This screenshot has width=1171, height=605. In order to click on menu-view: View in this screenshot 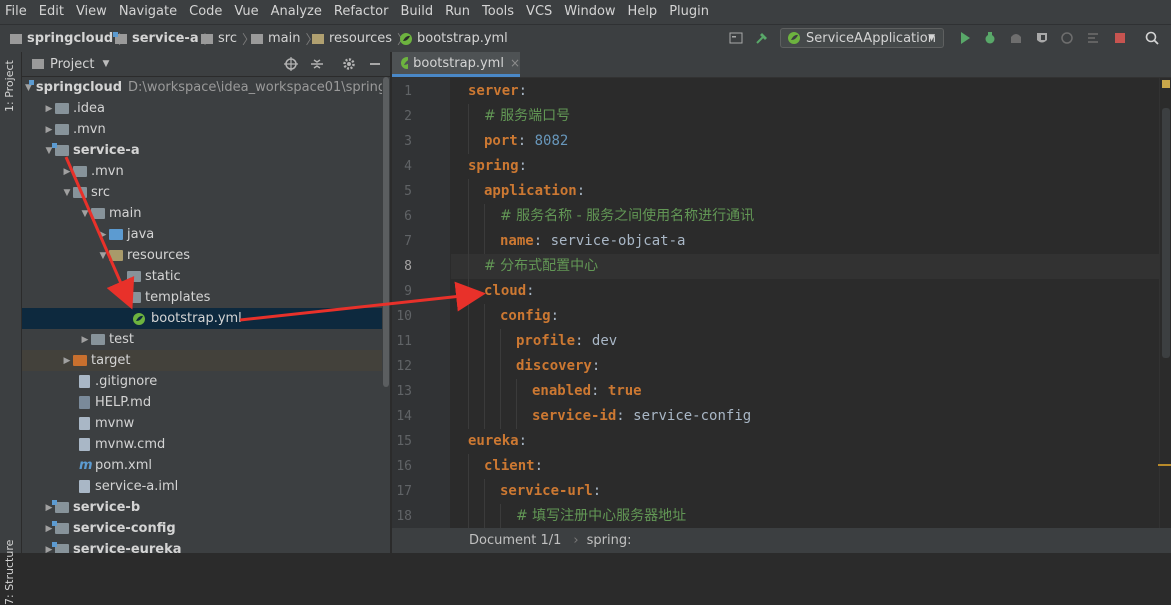, I will do `click(91, 12)`.